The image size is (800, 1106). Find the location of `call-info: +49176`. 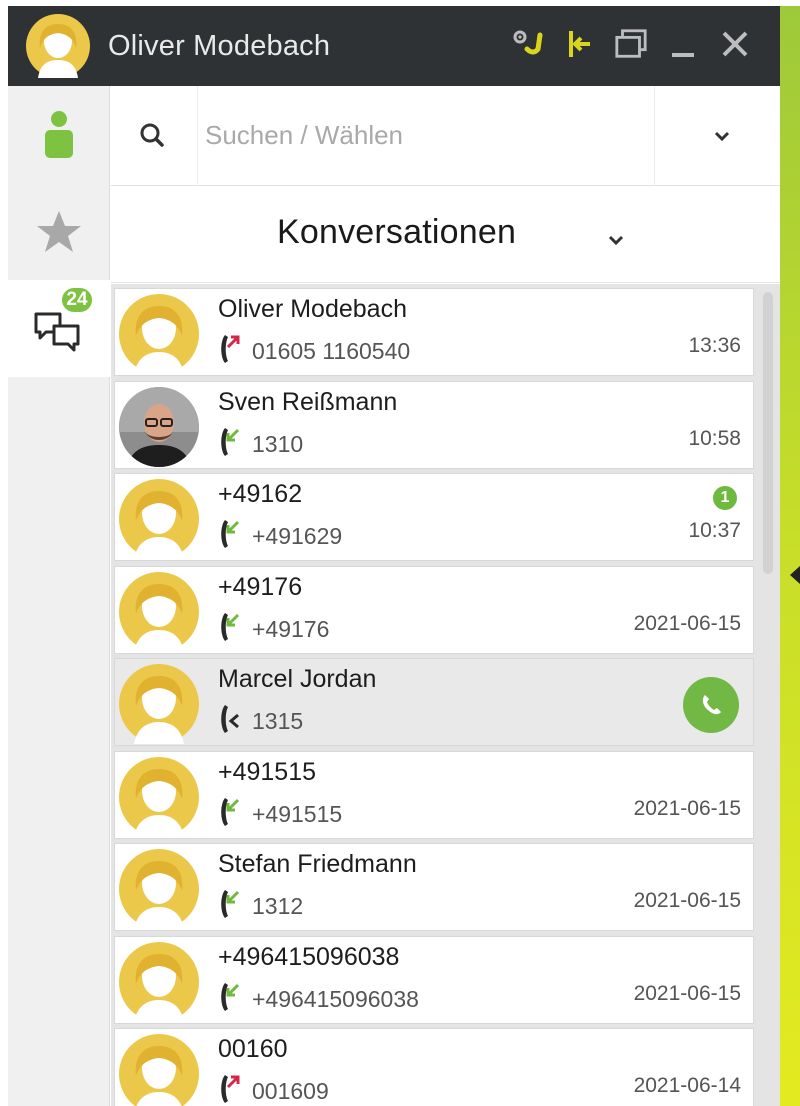

call-info: +49176 is located at coordinates (273, 629).